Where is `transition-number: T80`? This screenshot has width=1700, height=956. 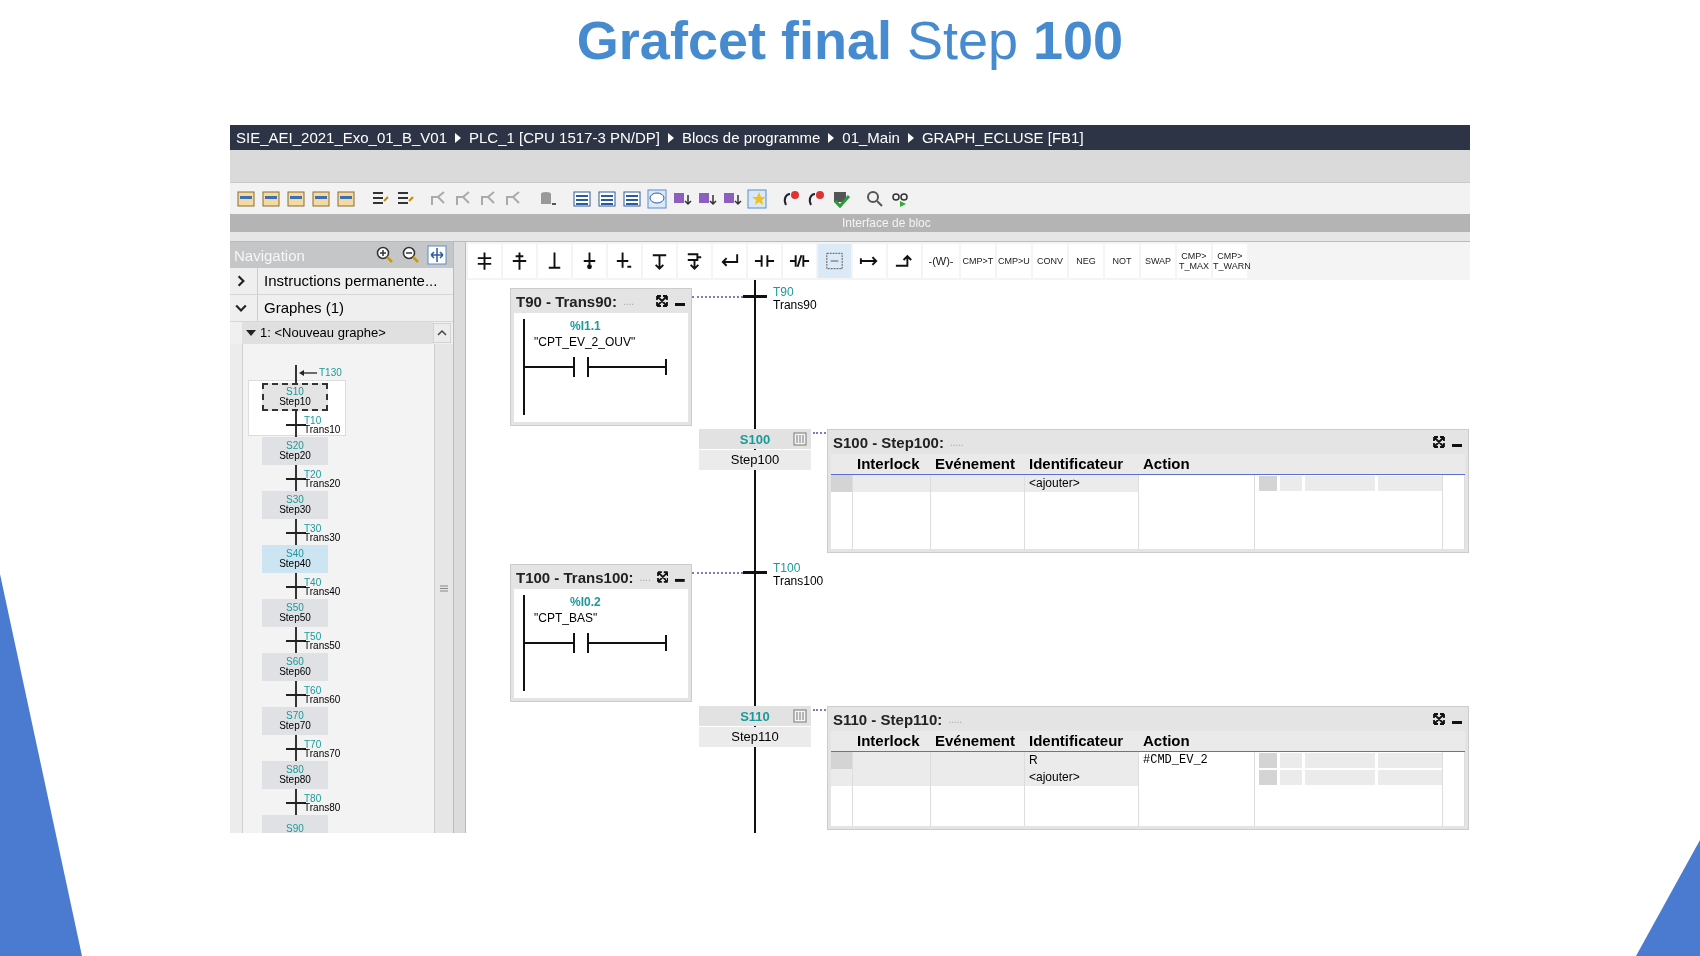 transition-number: T80 is located at coordinates (313, 798).